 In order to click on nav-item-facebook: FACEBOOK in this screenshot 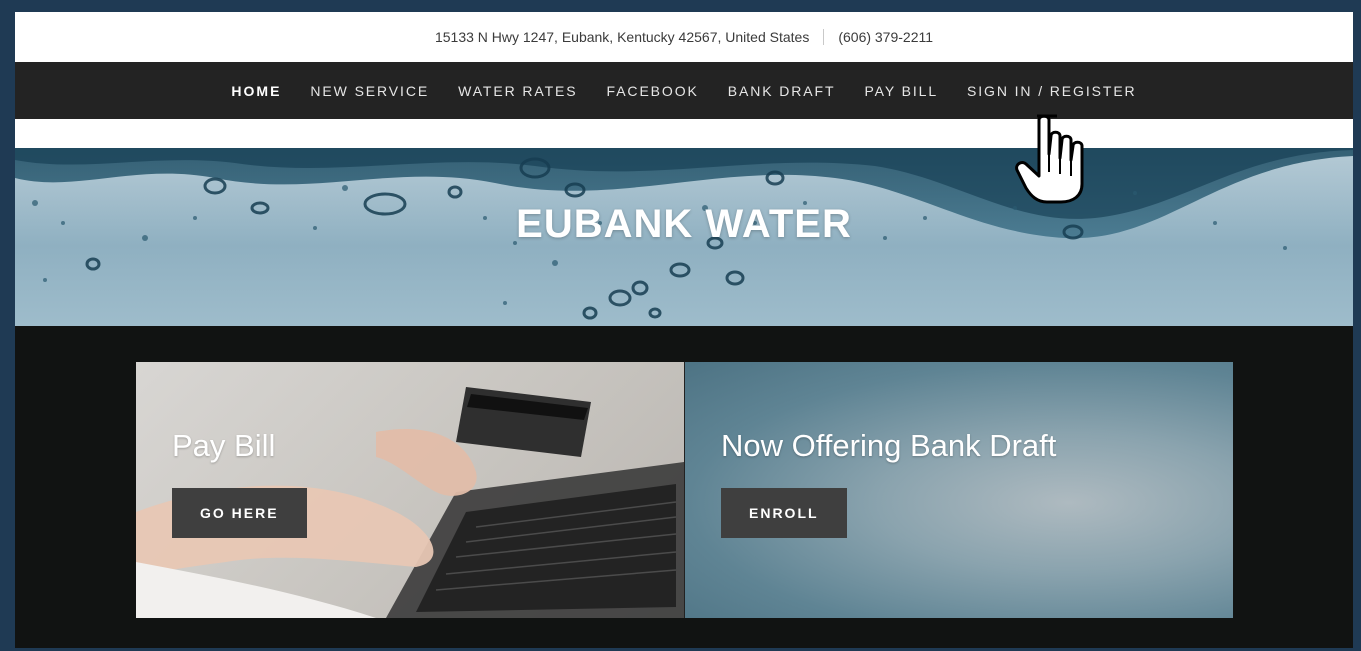, I will do `click(653, 91)`.